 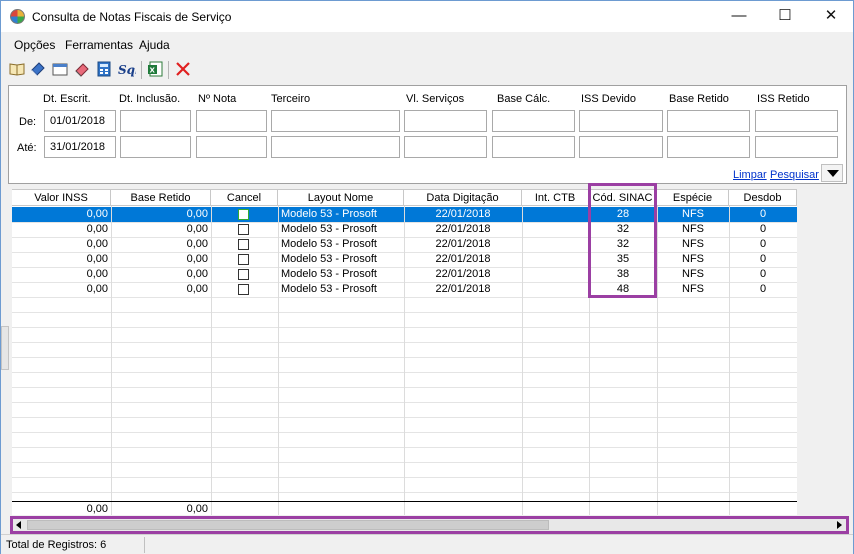 What do you see at coordinates (17, 69) in the screenshot?
I see `open-book-icon` at bounding box center [17, 69].